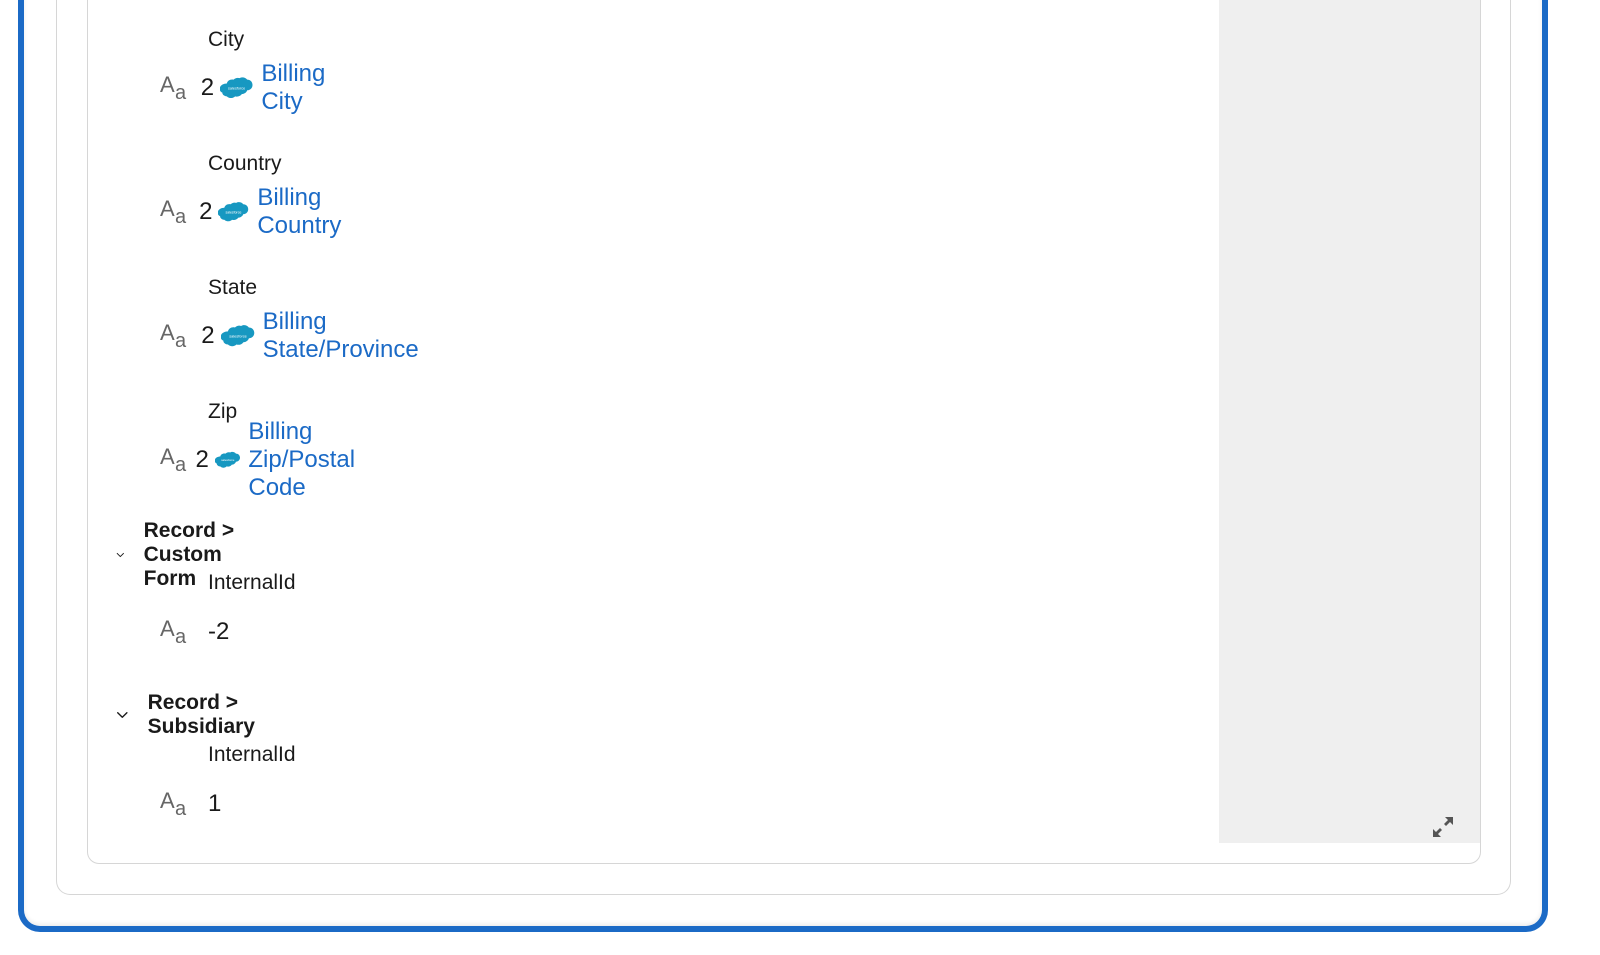 Image resolution: width=1600 pixels, height=955 pixels. Describe the element at coordinates (318, 460) in the screenshot. I see `field-link-billing-zip: Billing Zip/Postal Code` at that location.